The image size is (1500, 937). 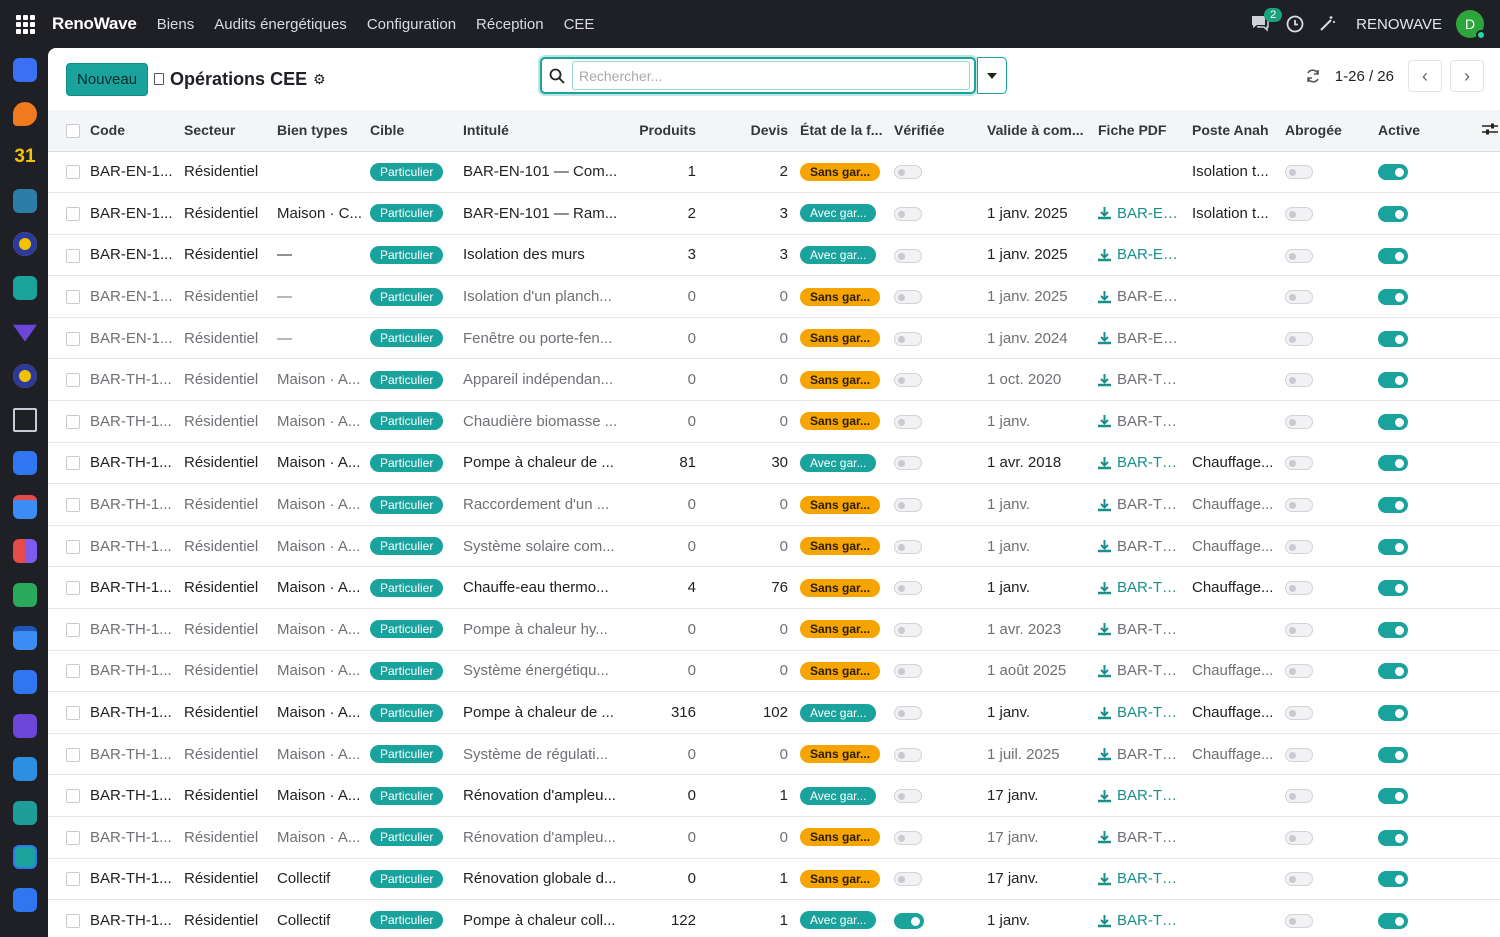 I want to click on calendar-2-icon, so click(x=25, y=638).